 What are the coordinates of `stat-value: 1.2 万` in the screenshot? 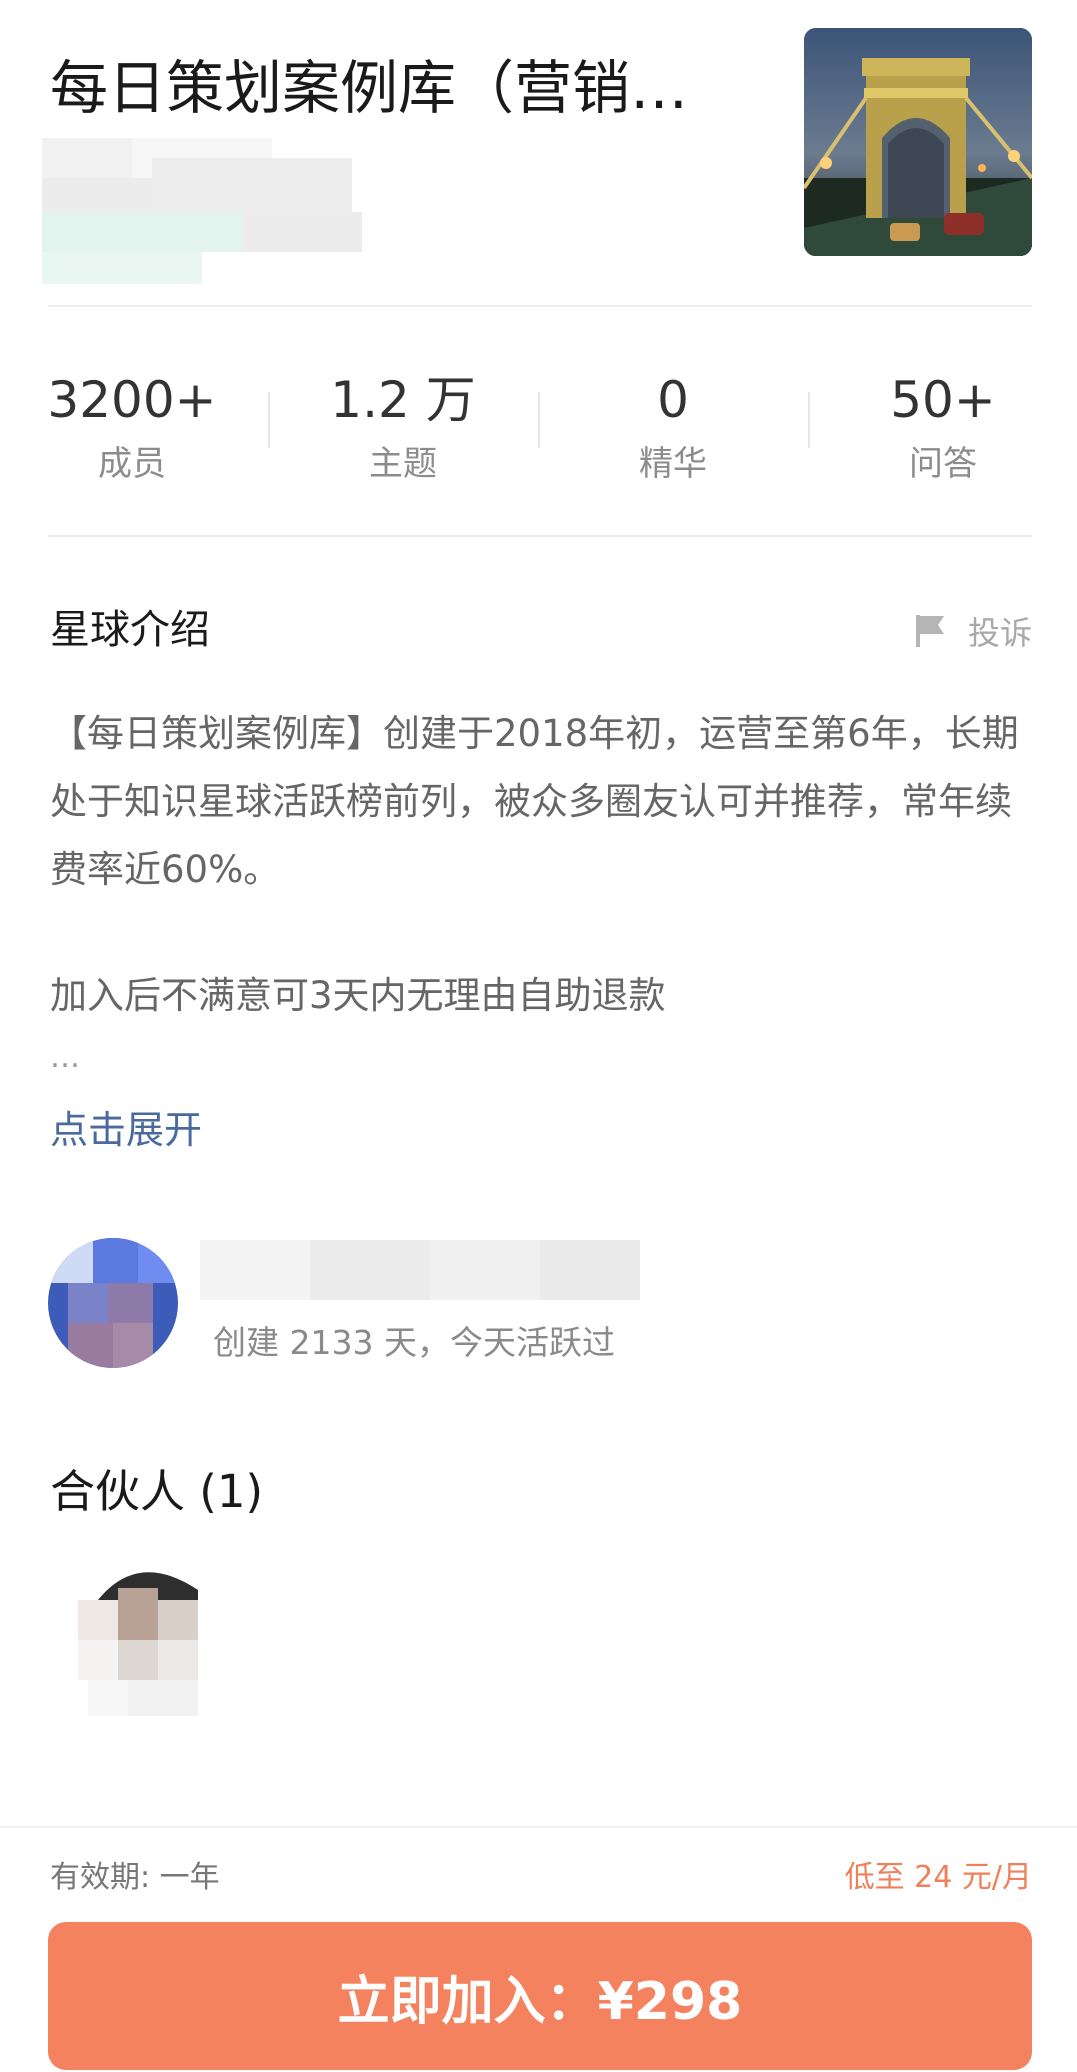 It's located at (403, 400).